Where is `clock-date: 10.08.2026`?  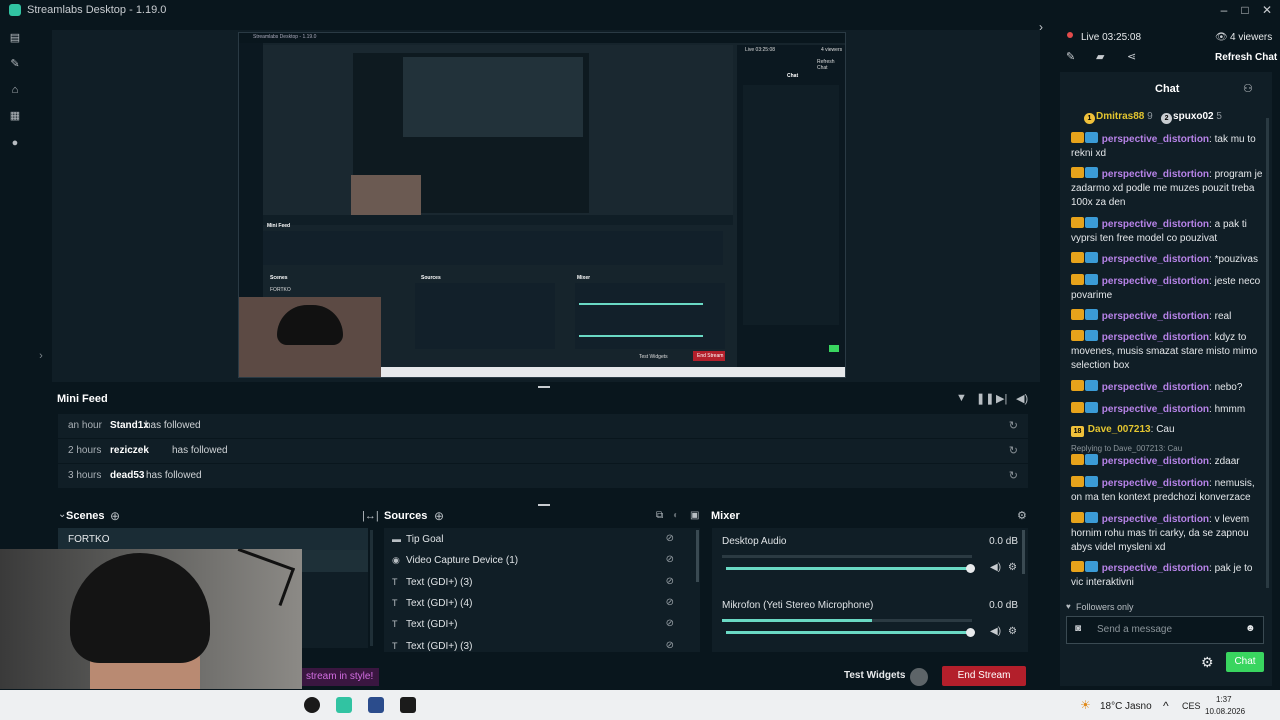 clock-date: 10.08.2026 is located at coordinates (1225, 711).